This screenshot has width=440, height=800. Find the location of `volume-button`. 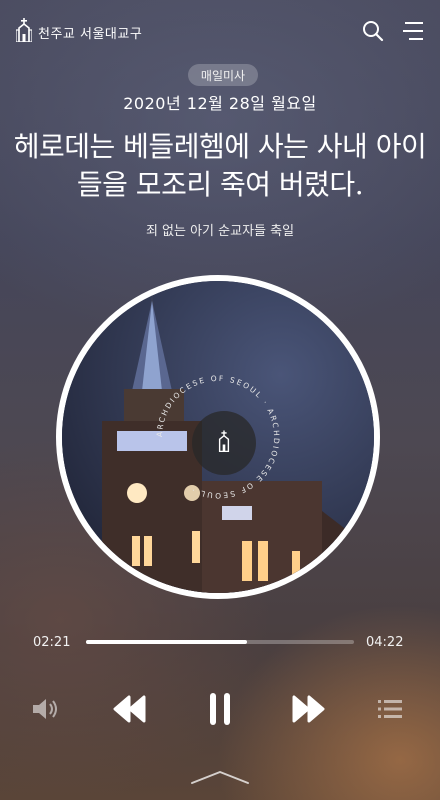

volume-button is located at coordinates (46, 711).